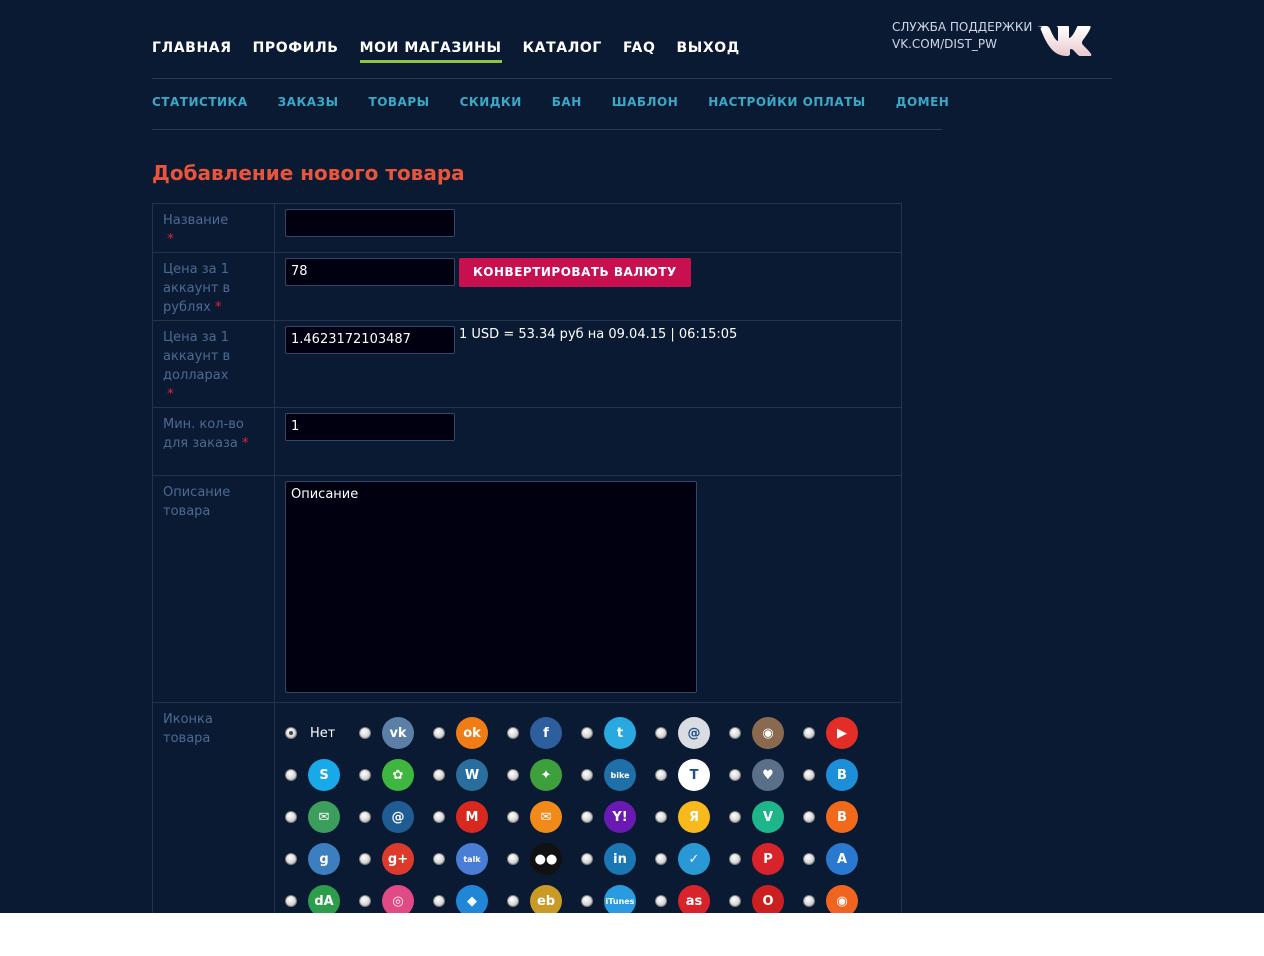  I want to click on icon-option: O, so click(766, 899).